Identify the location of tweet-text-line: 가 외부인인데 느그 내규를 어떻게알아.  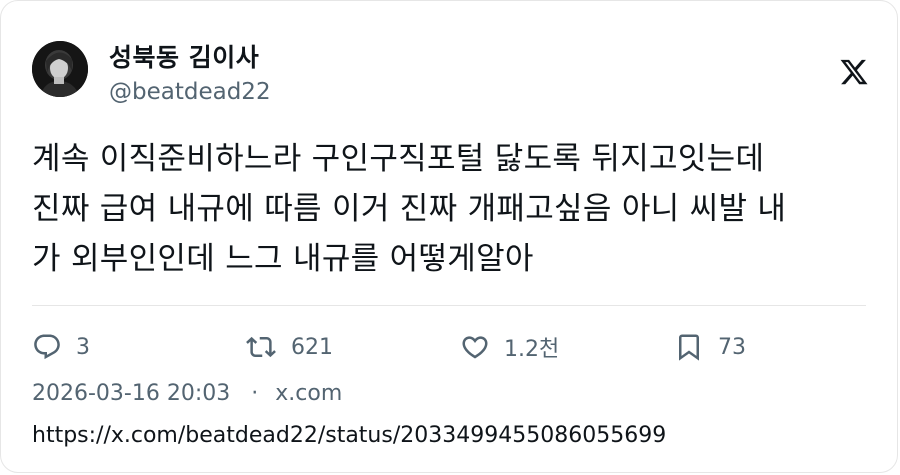
(283, 259).